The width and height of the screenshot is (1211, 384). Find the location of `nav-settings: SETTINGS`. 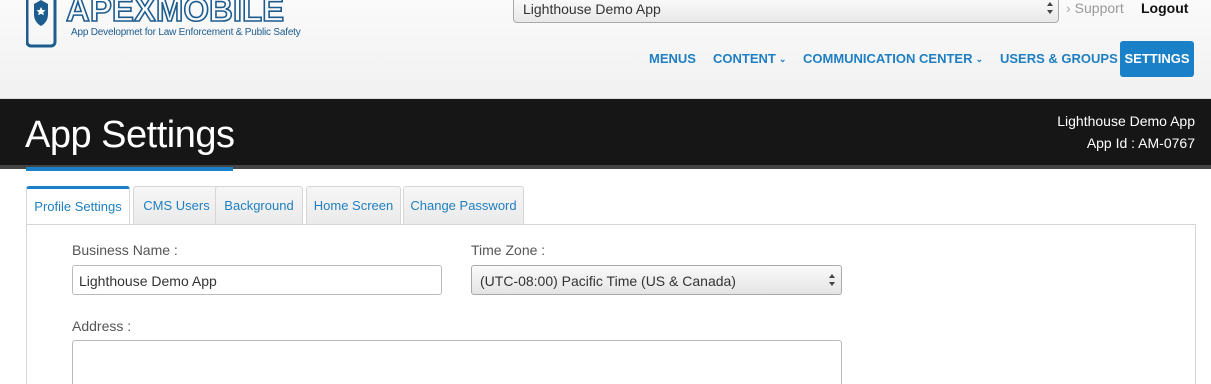

nav-settings: SETTINGS is located at coordinates (1157, 59).